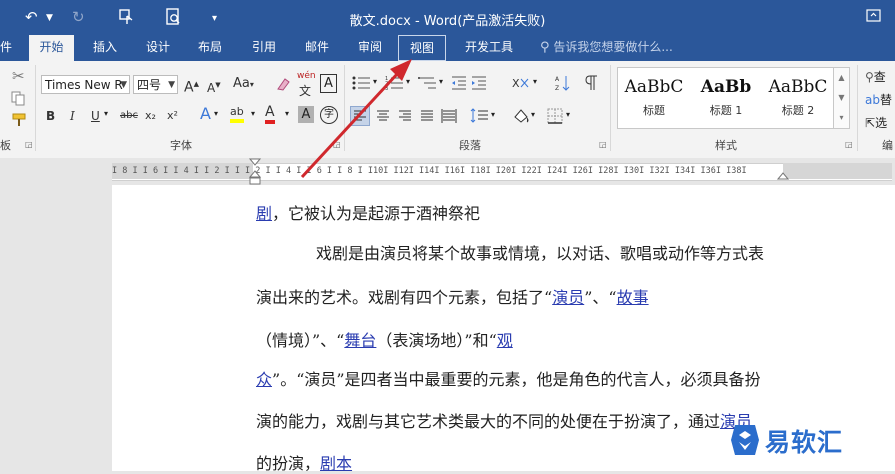  What do you see at coordinates (214, 86) in the screenshot?
I see `shrink-font-button: A▼` at bounding box center [214, 86].